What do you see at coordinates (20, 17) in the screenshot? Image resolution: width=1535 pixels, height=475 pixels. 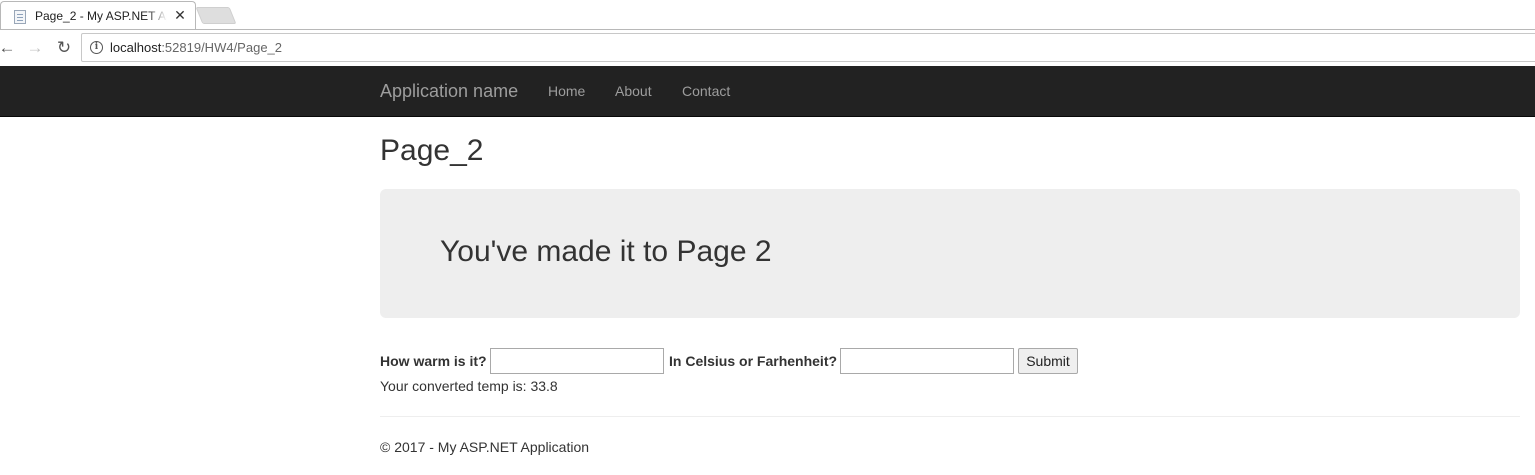 I see `page-favicon-icon` at bounding box center [20, 17].